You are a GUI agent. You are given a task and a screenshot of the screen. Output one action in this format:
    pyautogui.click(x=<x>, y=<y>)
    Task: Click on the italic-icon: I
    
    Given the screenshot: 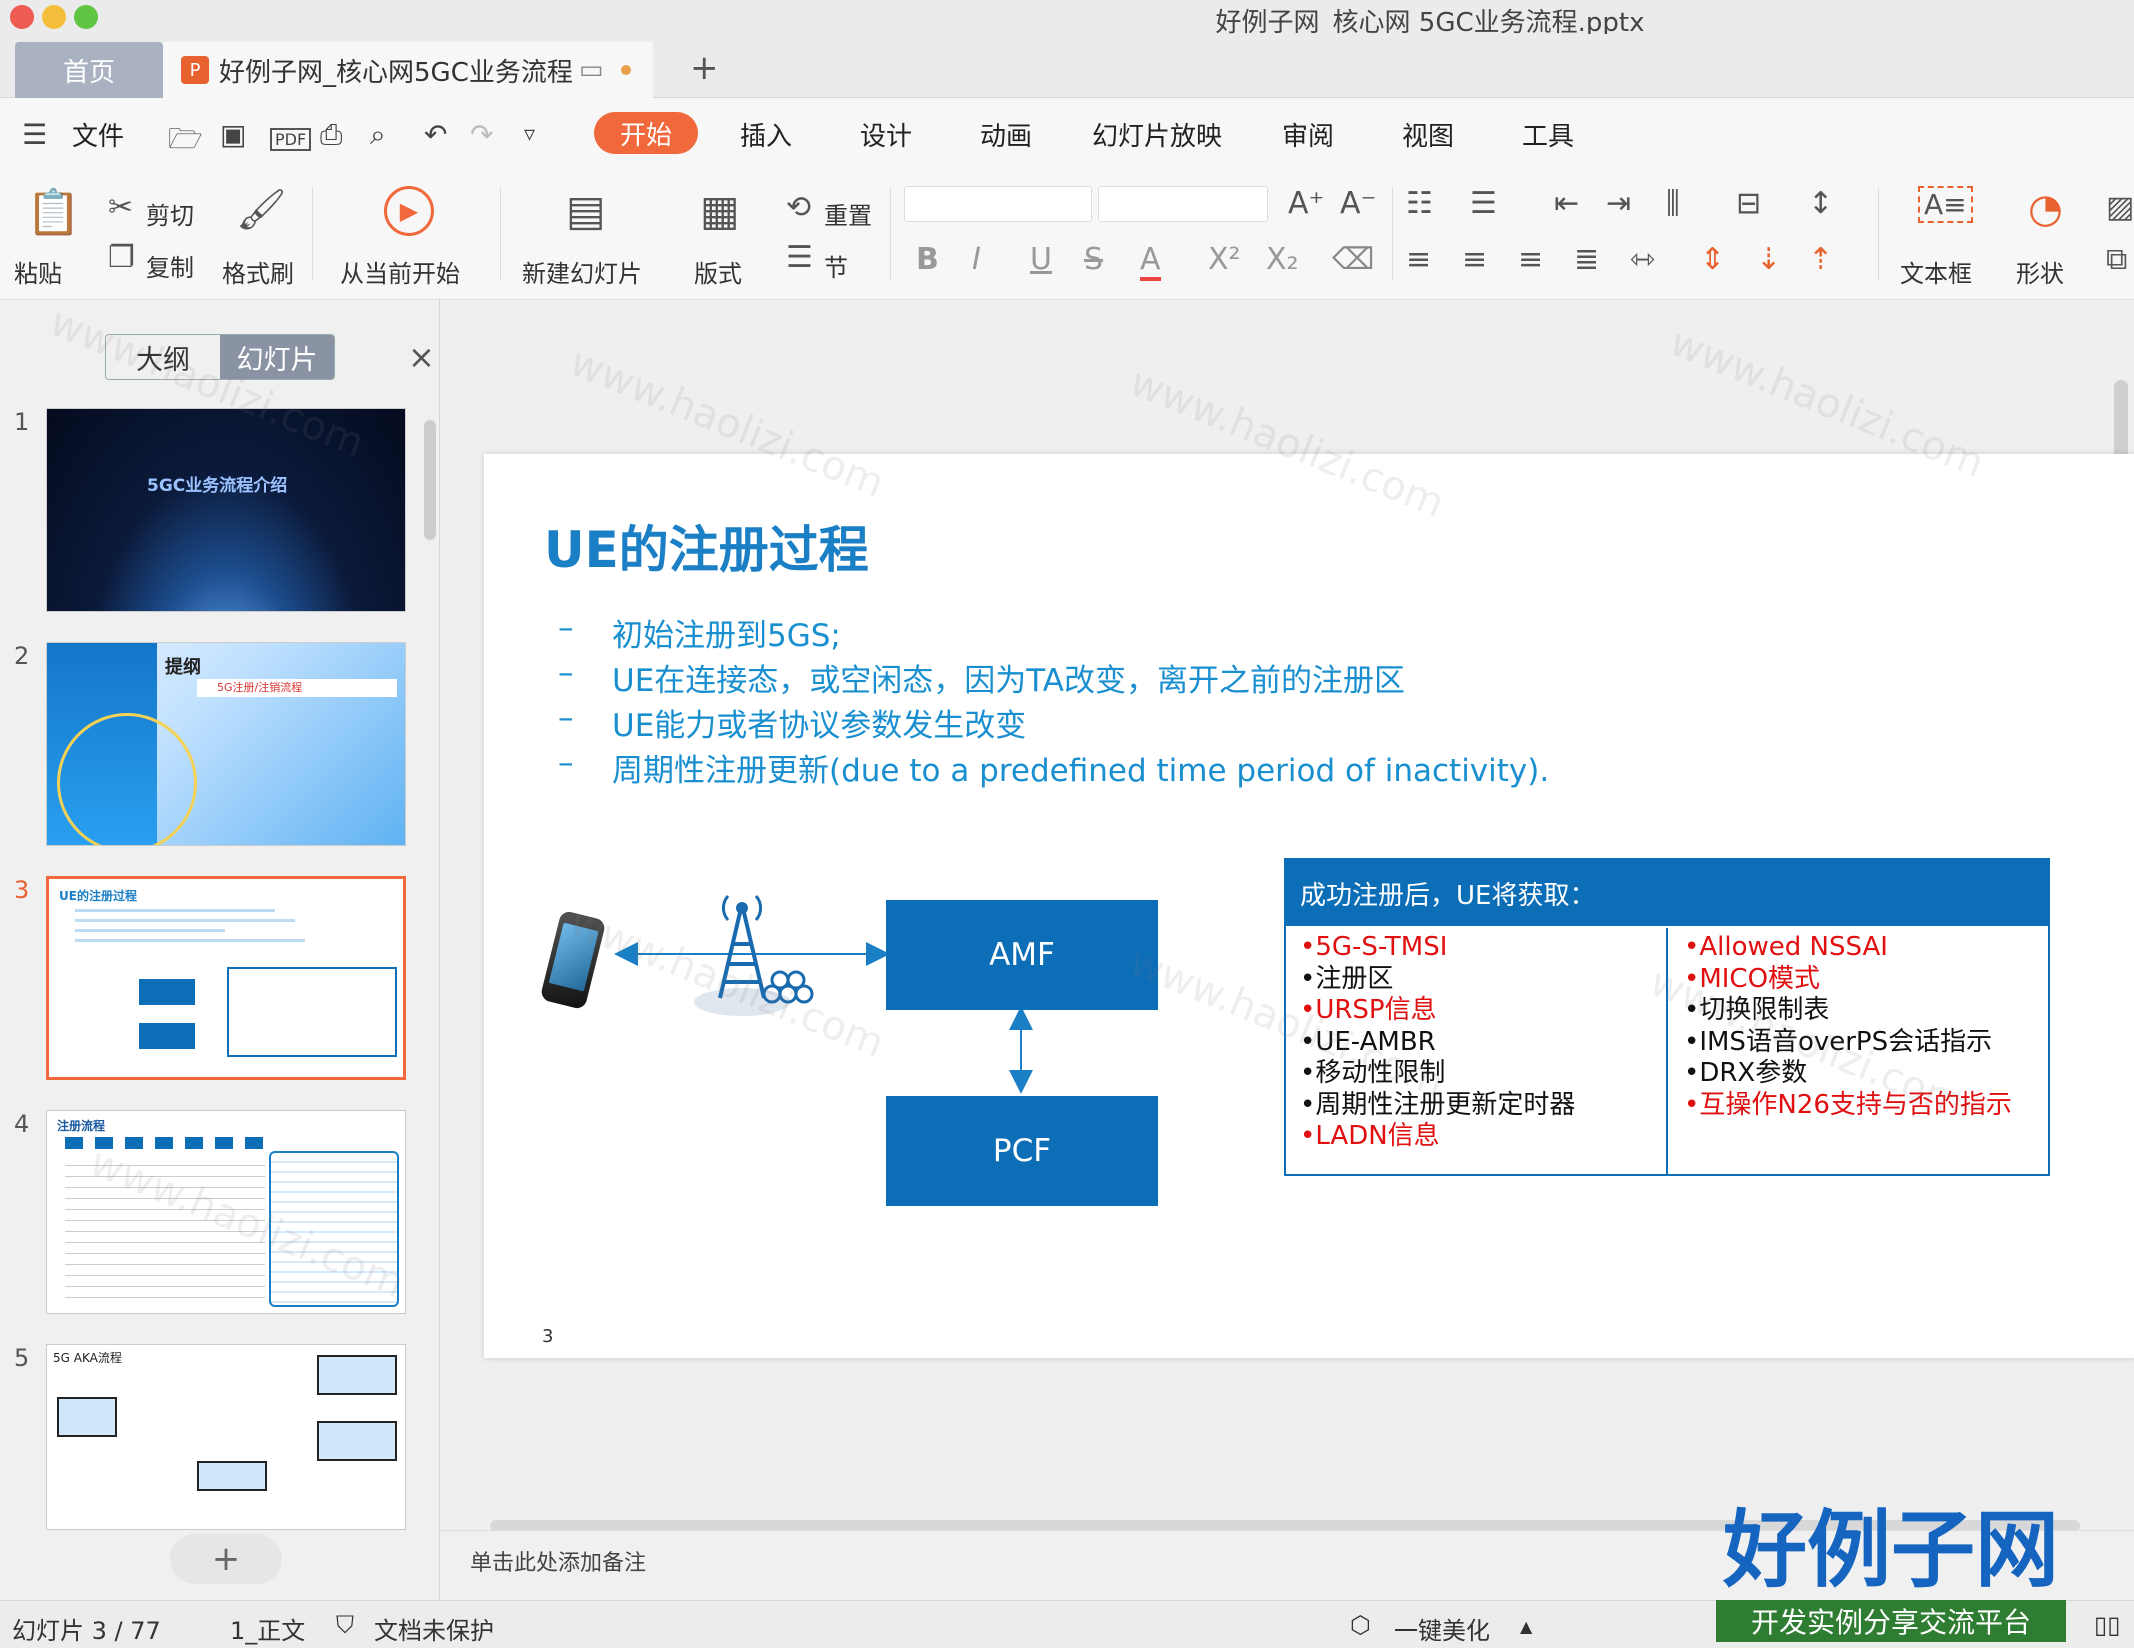 What is the action you would take?
    pyautogui.click(x=976, y=259)
    